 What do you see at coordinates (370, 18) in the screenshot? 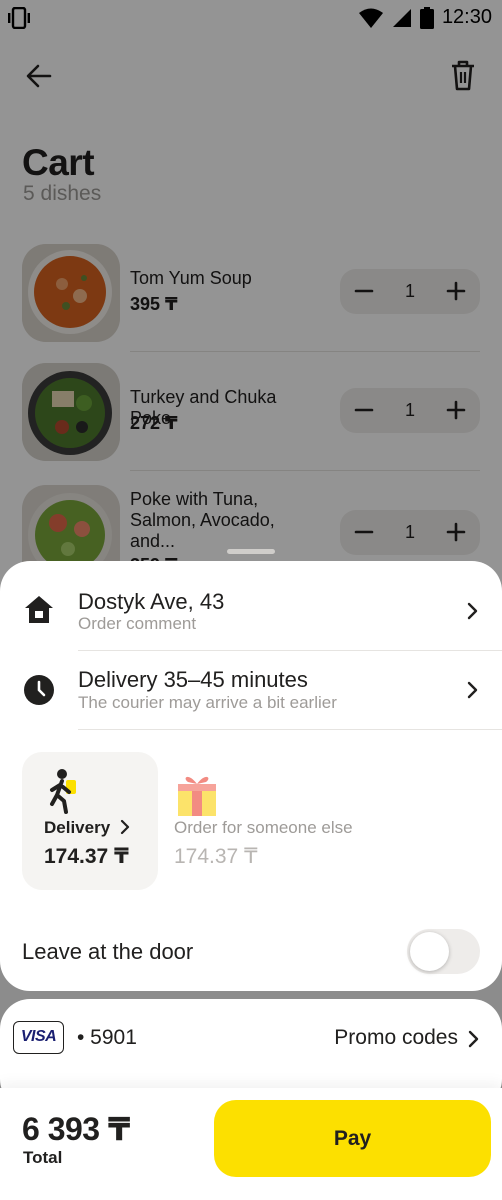
I see `wifi-icon` at bounding box center [370, 18].